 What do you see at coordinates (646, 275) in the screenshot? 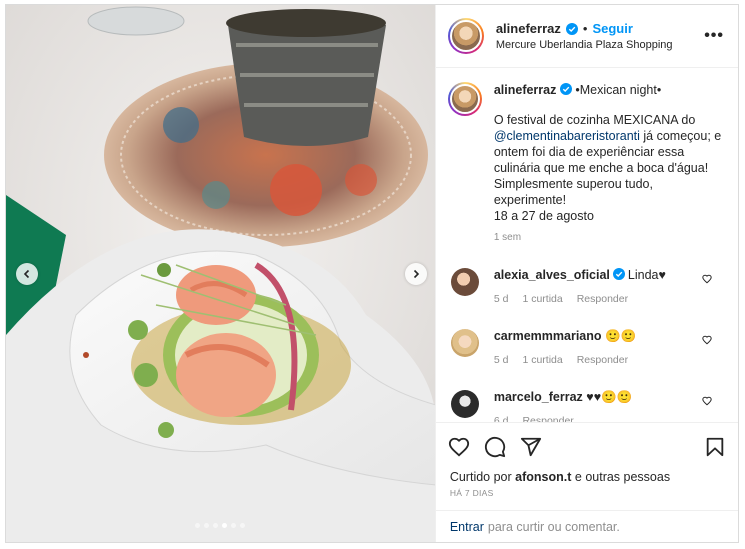
I see `comment-text: Linda♥` at bounding box center [646, 275].